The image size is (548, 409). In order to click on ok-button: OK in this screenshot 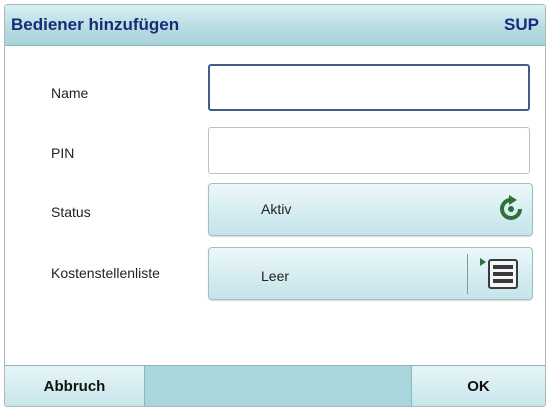, I will do `click(478, 386)`.